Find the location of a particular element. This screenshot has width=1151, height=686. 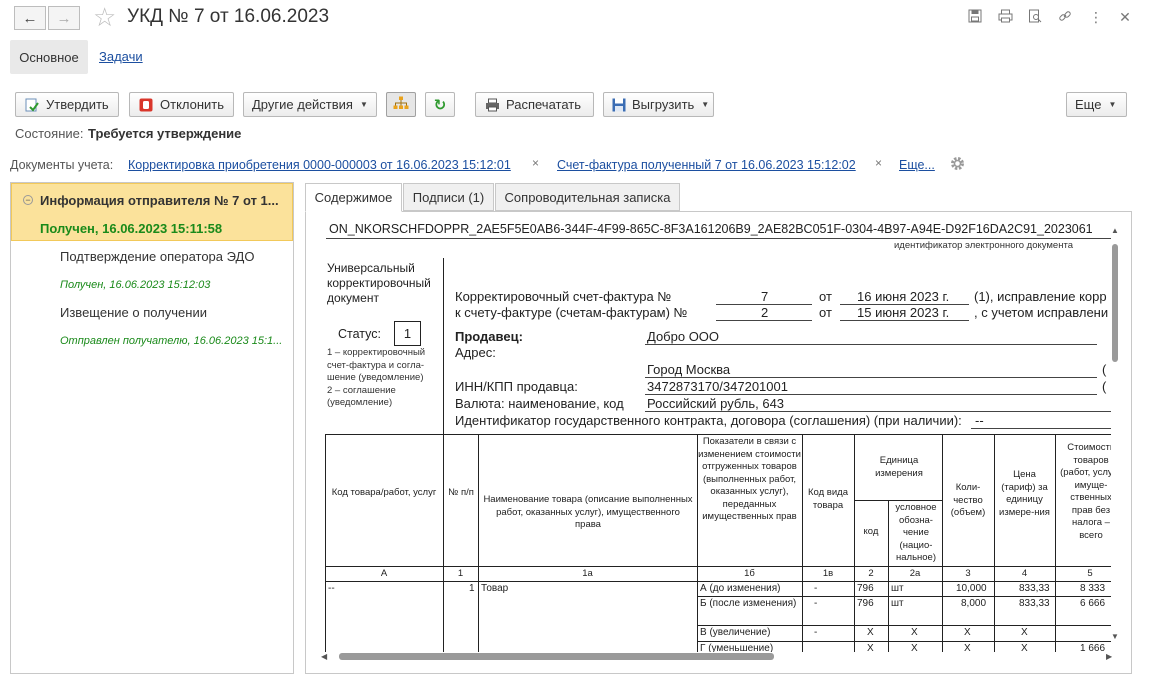

line-unit-code: 796 is located at coordinates (865, 603).